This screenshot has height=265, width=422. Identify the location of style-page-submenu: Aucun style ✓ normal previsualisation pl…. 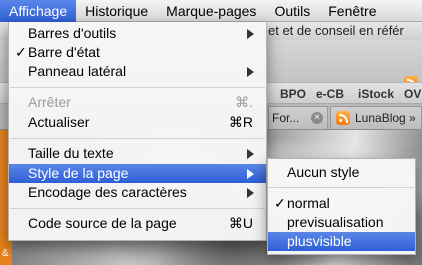
(341, 206).